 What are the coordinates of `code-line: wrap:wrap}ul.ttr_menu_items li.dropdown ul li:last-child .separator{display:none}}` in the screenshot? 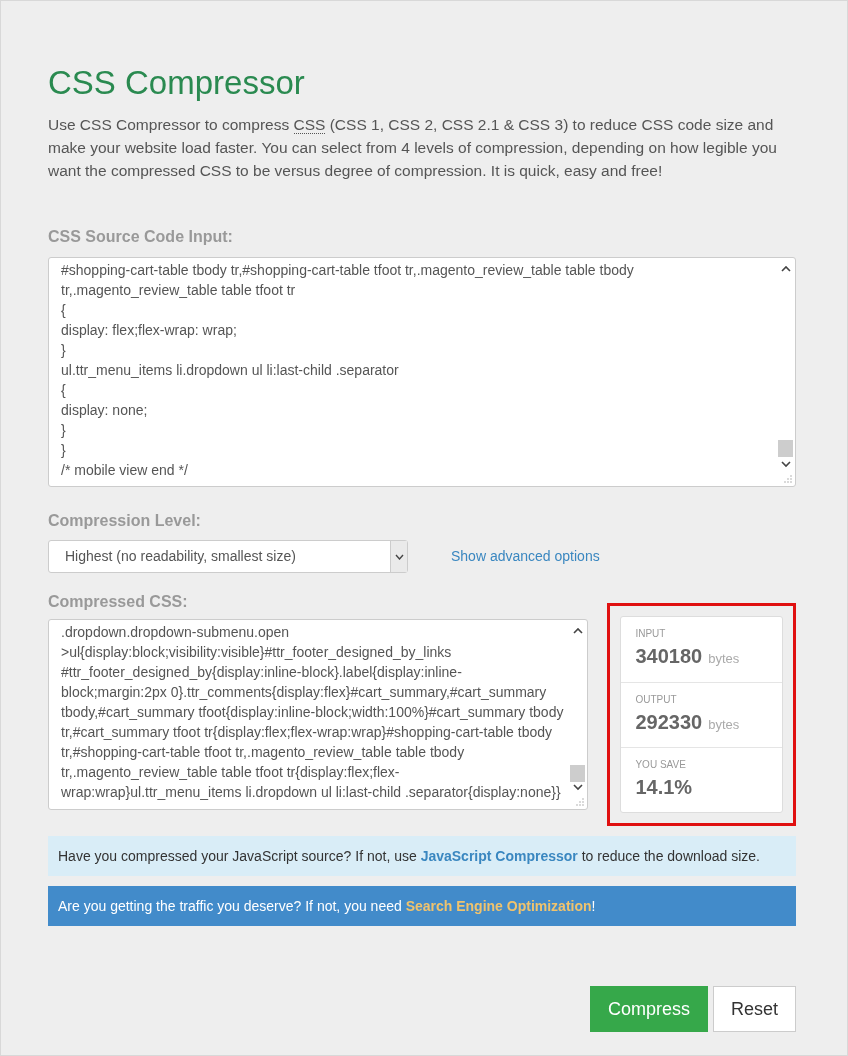 It's located at (311, 792).